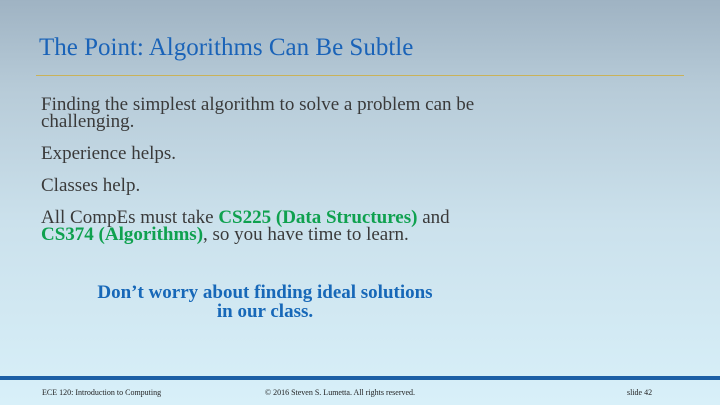 This screenshot has width=720, height=405. What do you see at coordinates (91, 185) in the screenshot?
I see `paragraph-classes: Classes help.` at bounding box center [91, 185].